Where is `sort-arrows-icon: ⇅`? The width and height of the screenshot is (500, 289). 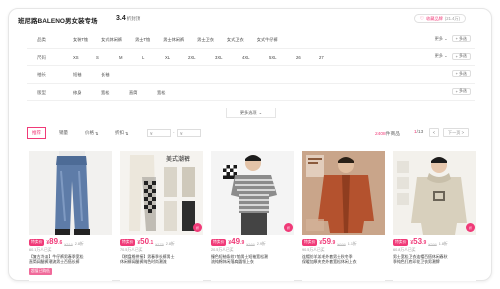 sort-arrows-icon: ⇅ is located at coordinates (97, 133).